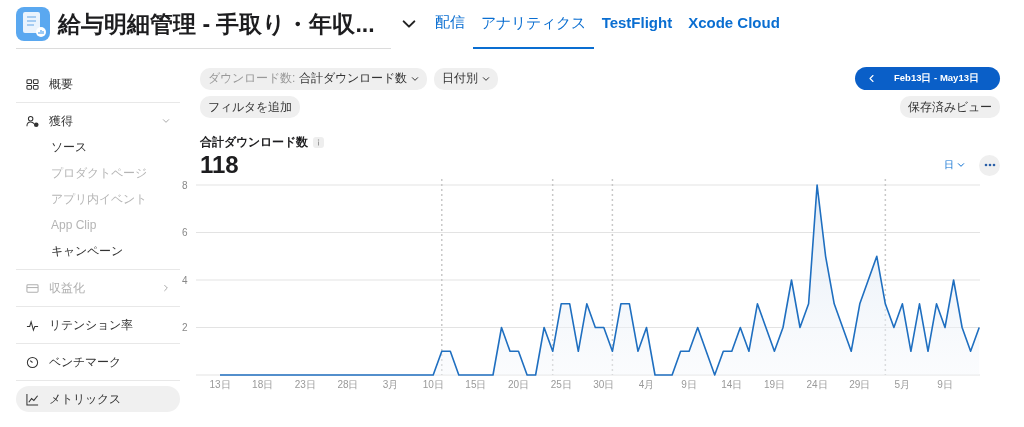 This screenshot has width=1024, height=427. Describe the element at coordinates (466, 78) in the screenshot. I see `filter-dropdown: 日付別` at that location.